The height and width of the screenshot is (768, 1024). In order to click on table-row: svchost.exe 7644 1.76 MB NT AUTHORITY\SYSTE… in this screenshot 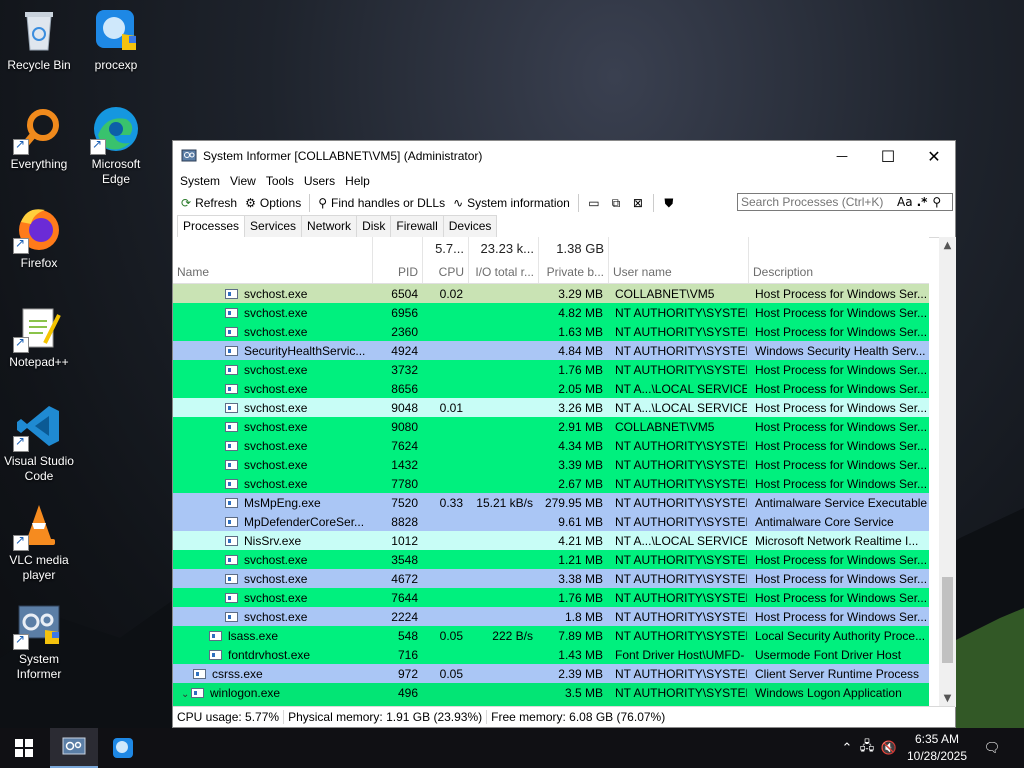, I will do `click(551, 597)`.